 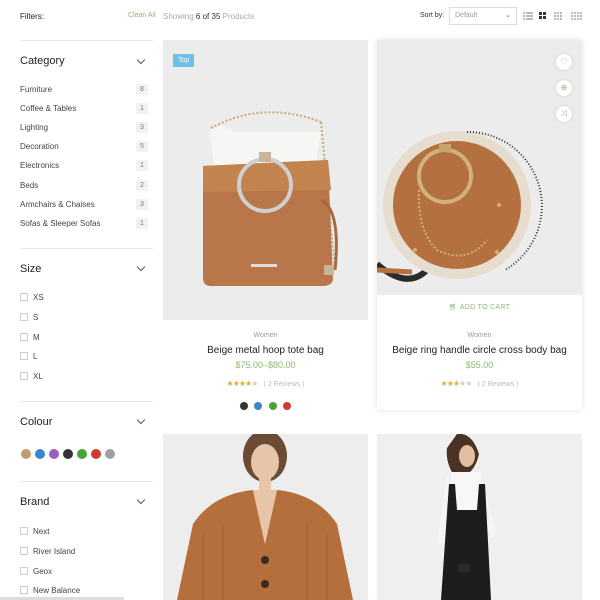 I want to click on product-rating: ★★★★★ ( 2 Reviews ), so click(x=265, y=383).